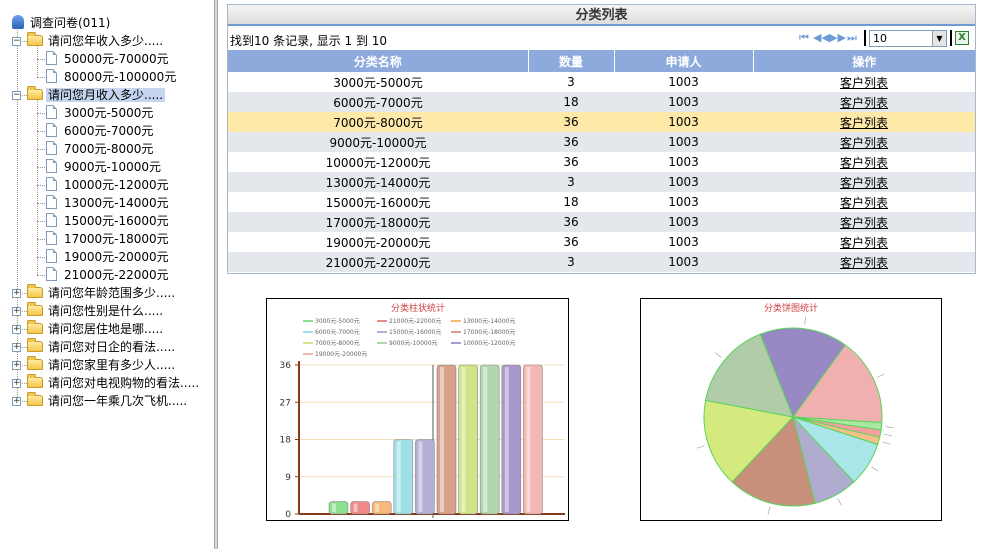 This screenshot has width=985, height=549. I want to click on legend-label: 15000元-16000元, so click(415, 332).